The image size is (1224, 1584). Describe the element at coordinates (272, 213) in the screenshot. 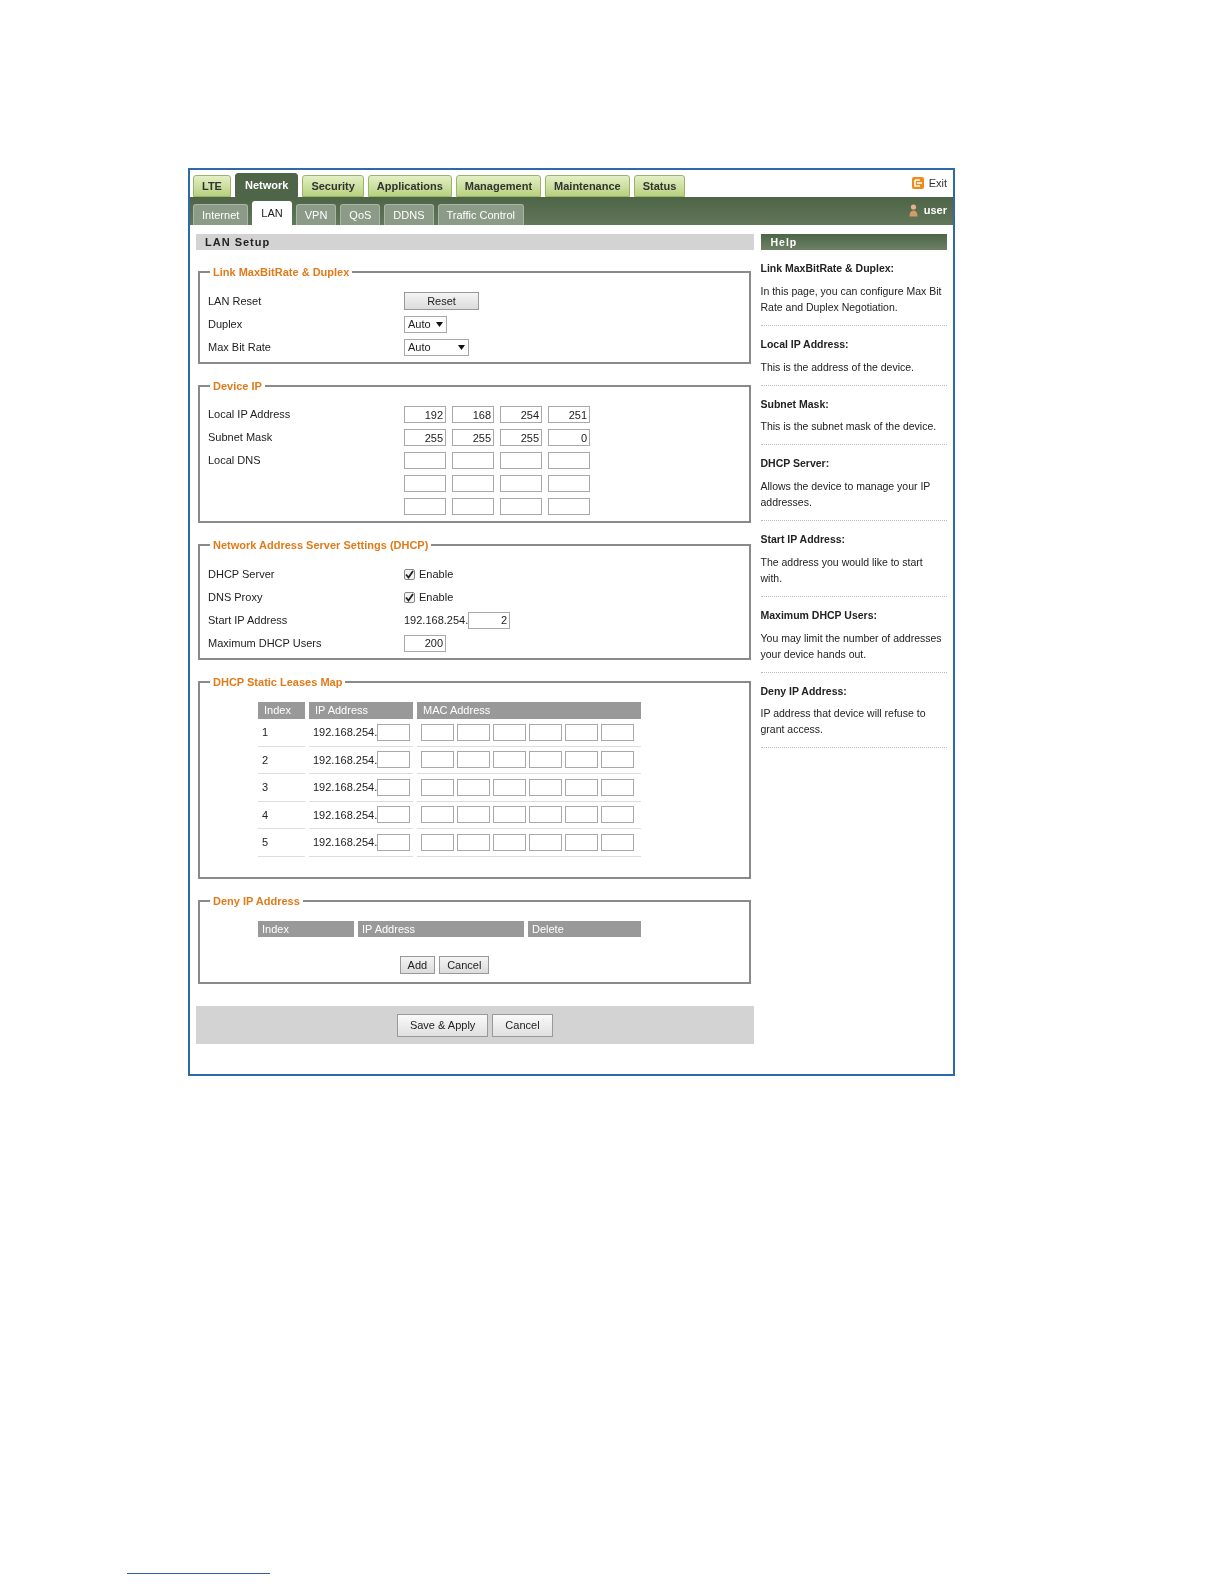

I see `sub-tab: LAN` at that location.